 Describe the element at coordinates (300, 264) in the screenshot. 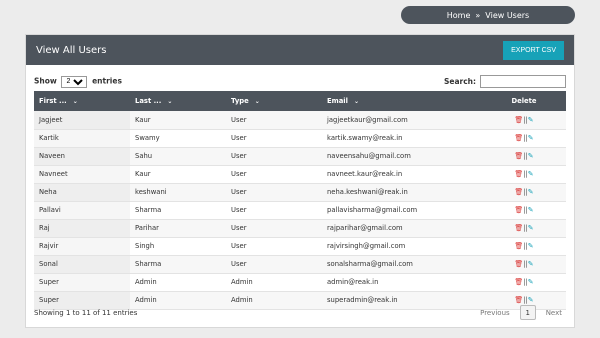

I see `table-row: Sonal Sharma User sonalsharma@gmail.com 🗑||✎` at that location.